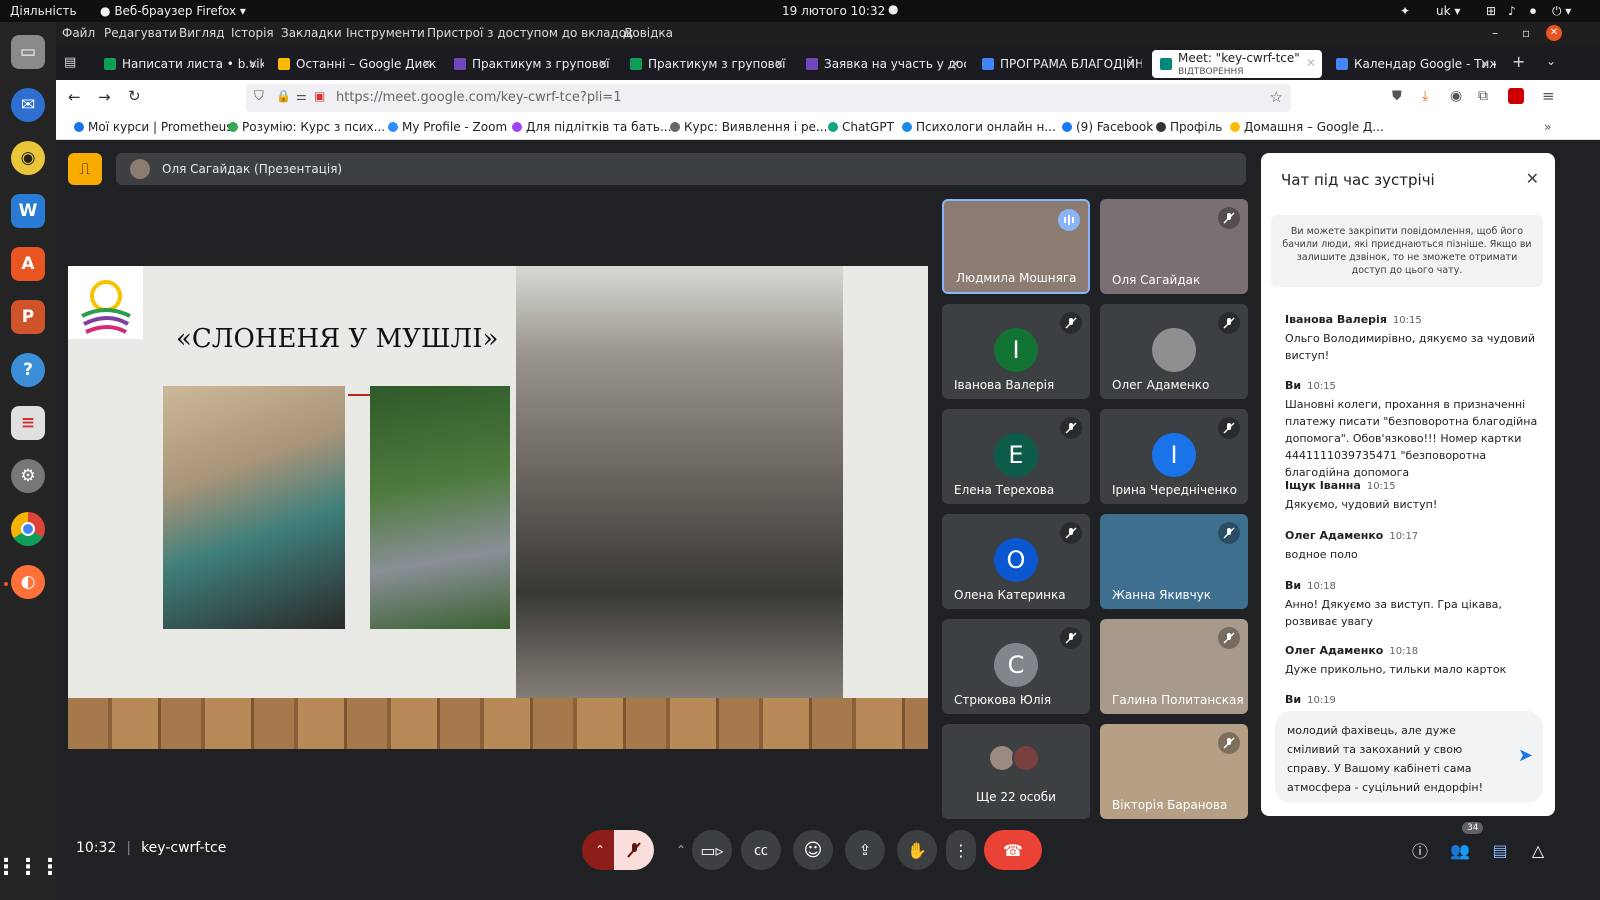 Image resolution: width=1600 pixels, height=900 pixels. Describe the element at coordinates (1016, 561) in the screenshot. I see `participant-tile: О Олена Катеринка` at that location.